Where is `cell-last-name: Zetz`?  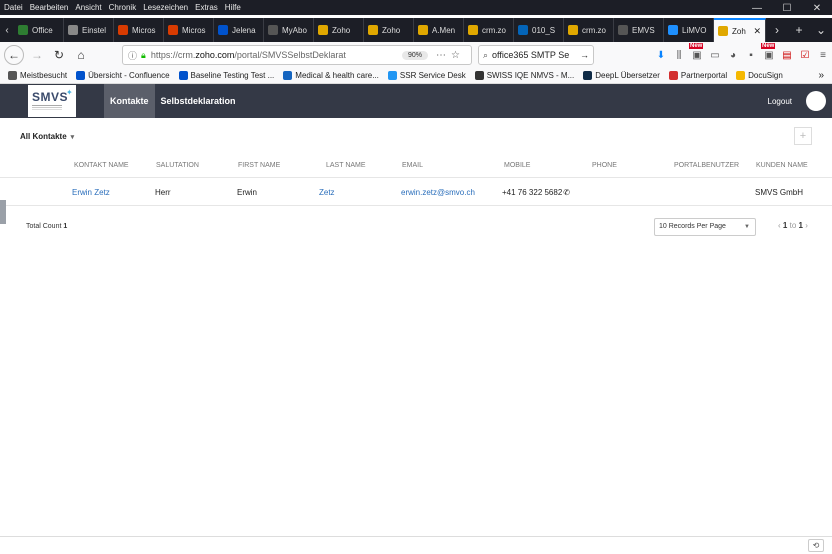 cell-last-name: Zetz is located at coordinates (327, 192).